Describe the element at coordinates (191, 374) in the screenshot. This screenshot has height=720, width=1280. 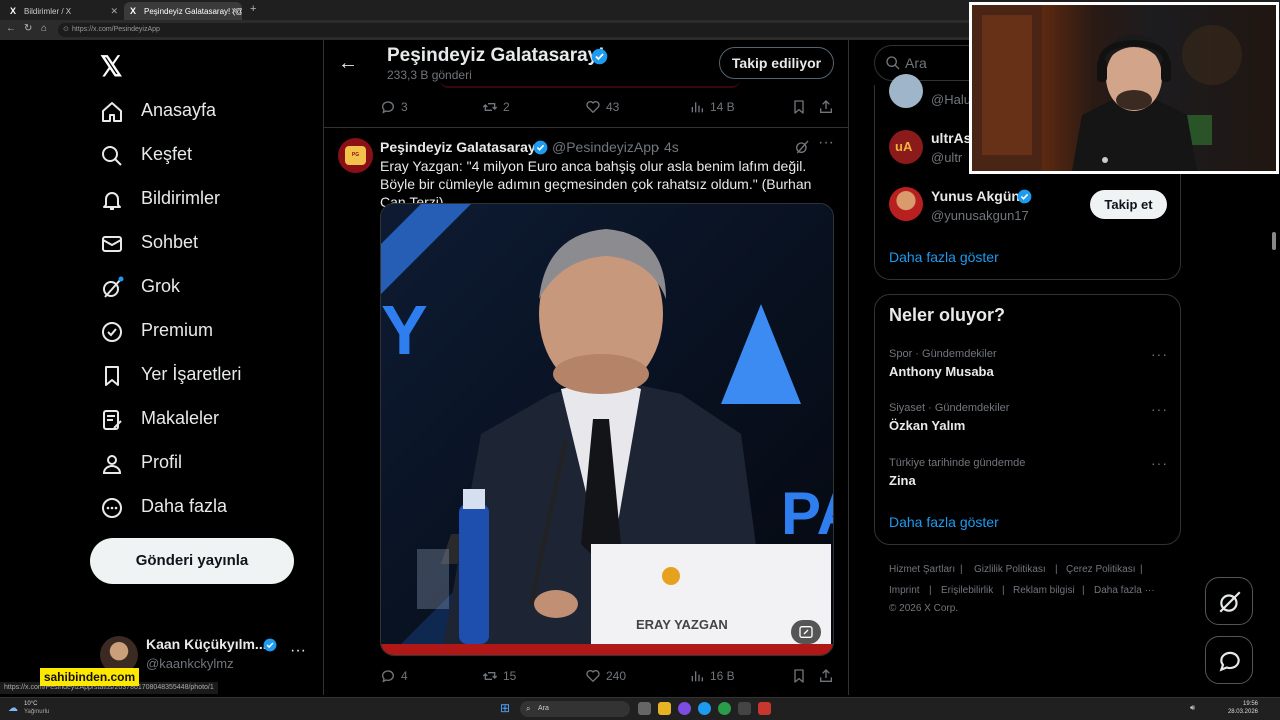
I see `sidebar-item-label: Yer İşaretleri` at that location.